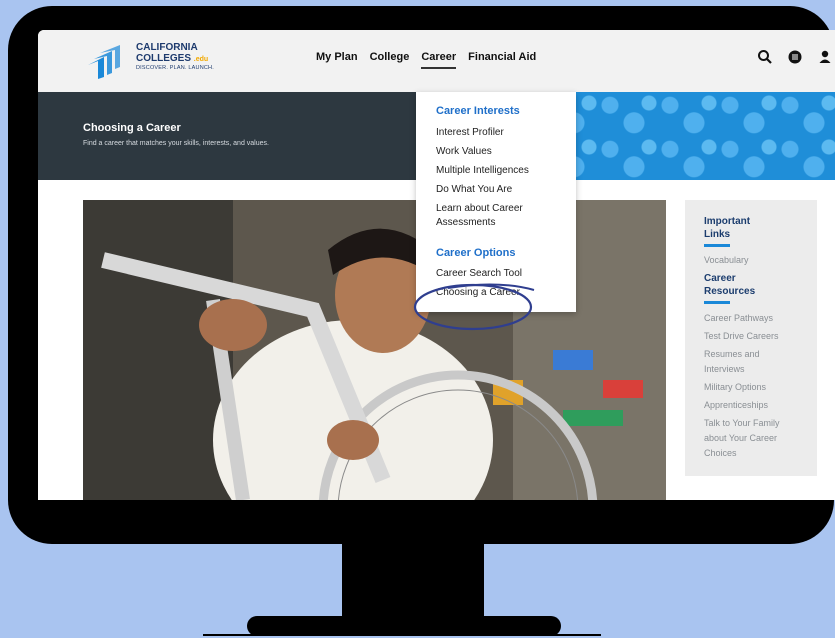 The height and width of the screenshot is (638, 835). I want to click on header-icons, so click(794, 57).